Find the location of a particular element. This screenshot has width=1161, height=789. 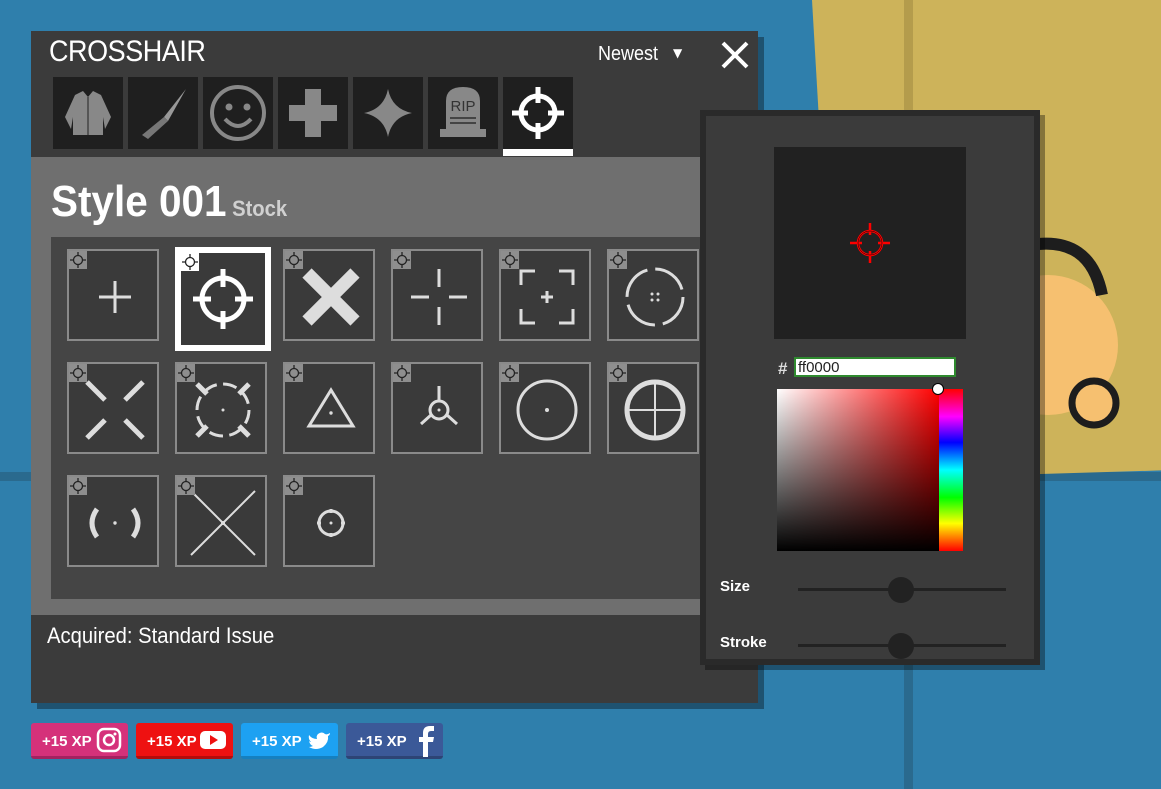

sparkle-icon is located at coordinates (388, 113).